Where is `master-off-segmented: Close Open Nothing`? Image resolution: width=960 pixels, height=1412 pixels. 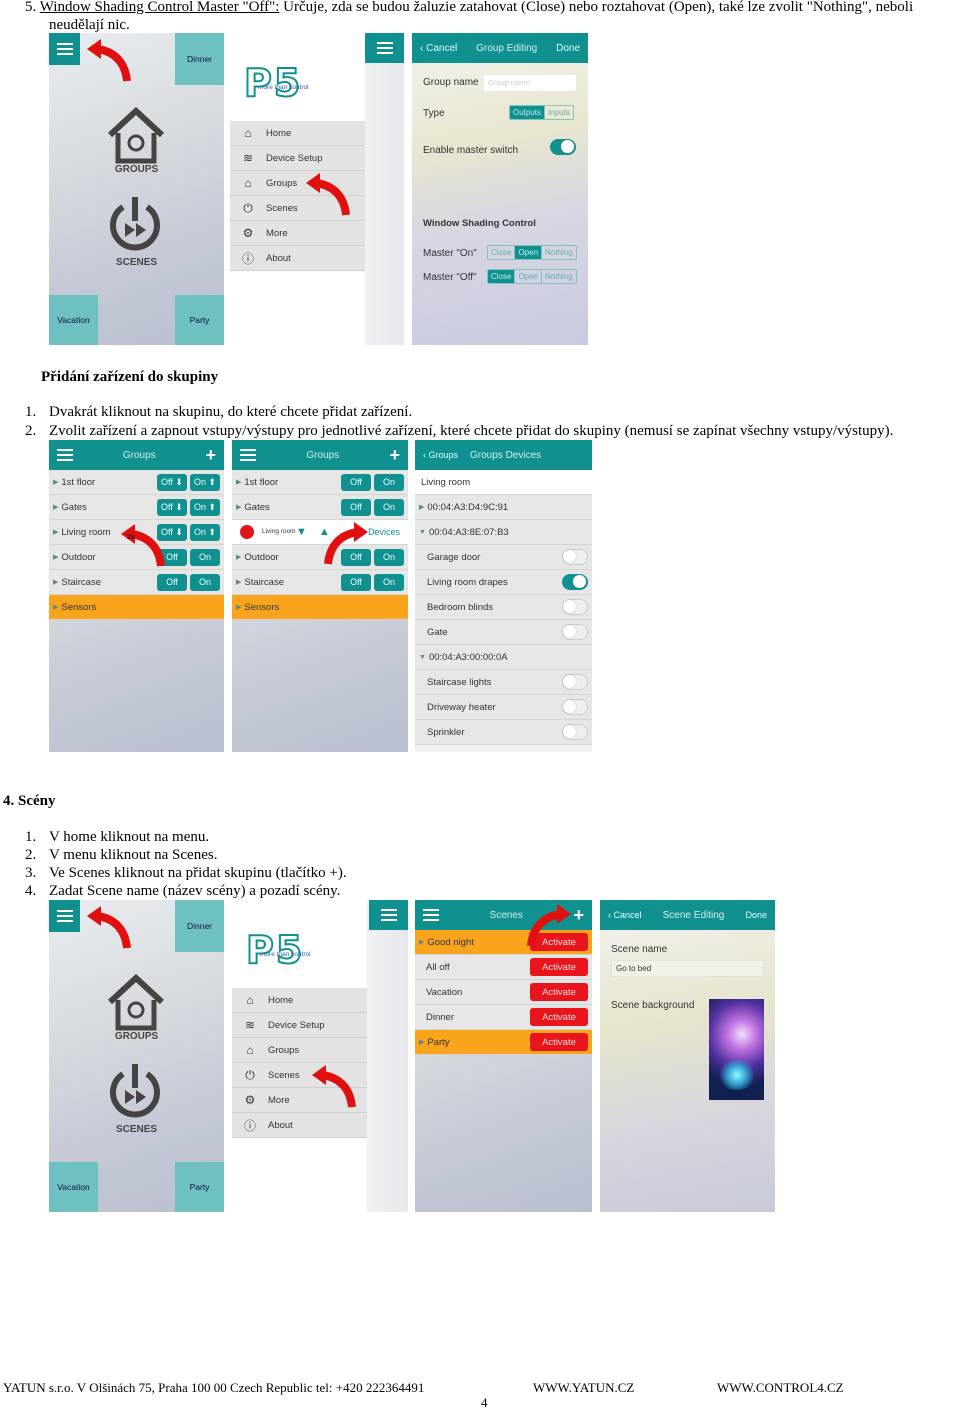
master-off-segmented: Close Open Nothing is located at coordinates (532, 276).